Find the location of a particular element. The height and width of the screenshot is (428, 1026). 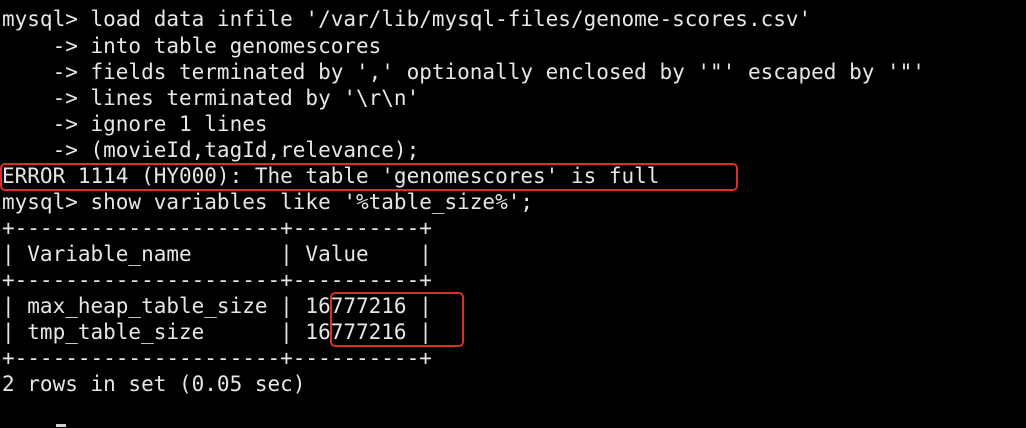

continuation-lines: -> lines terminated by '\r\n' is located at coordinates (211, 98).